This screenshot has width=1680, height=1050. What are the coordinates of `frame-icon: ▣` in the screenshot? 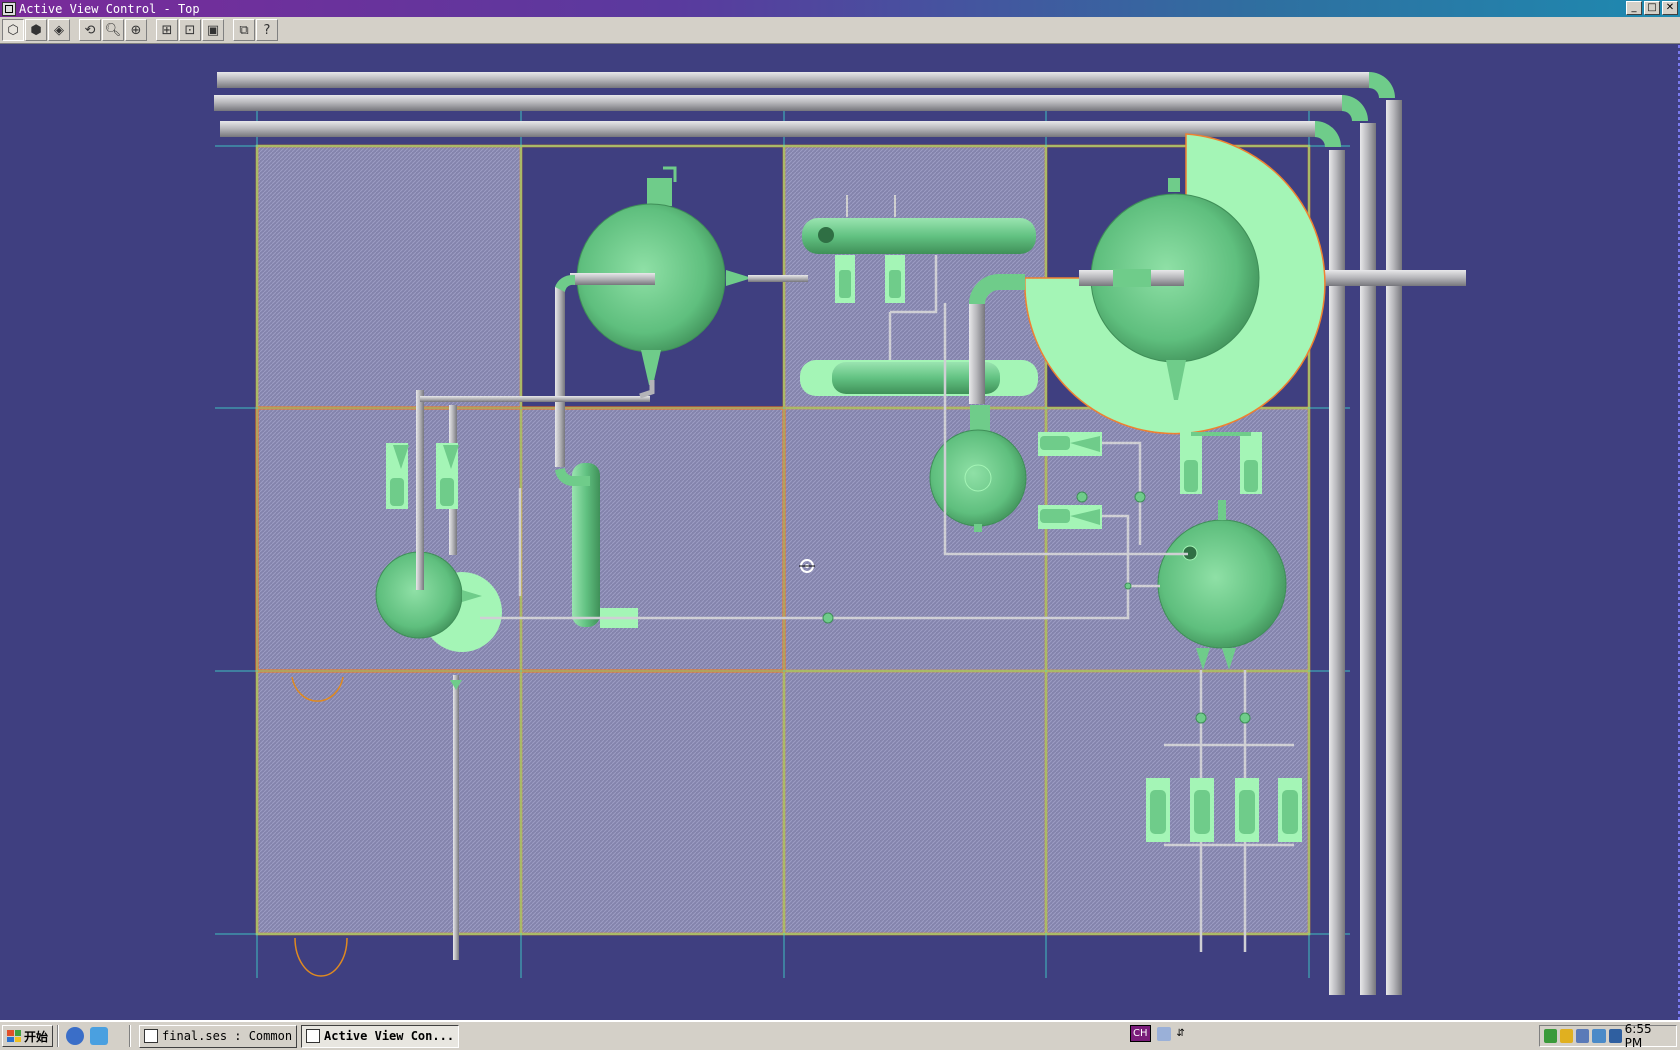 It's located at (213, 30).